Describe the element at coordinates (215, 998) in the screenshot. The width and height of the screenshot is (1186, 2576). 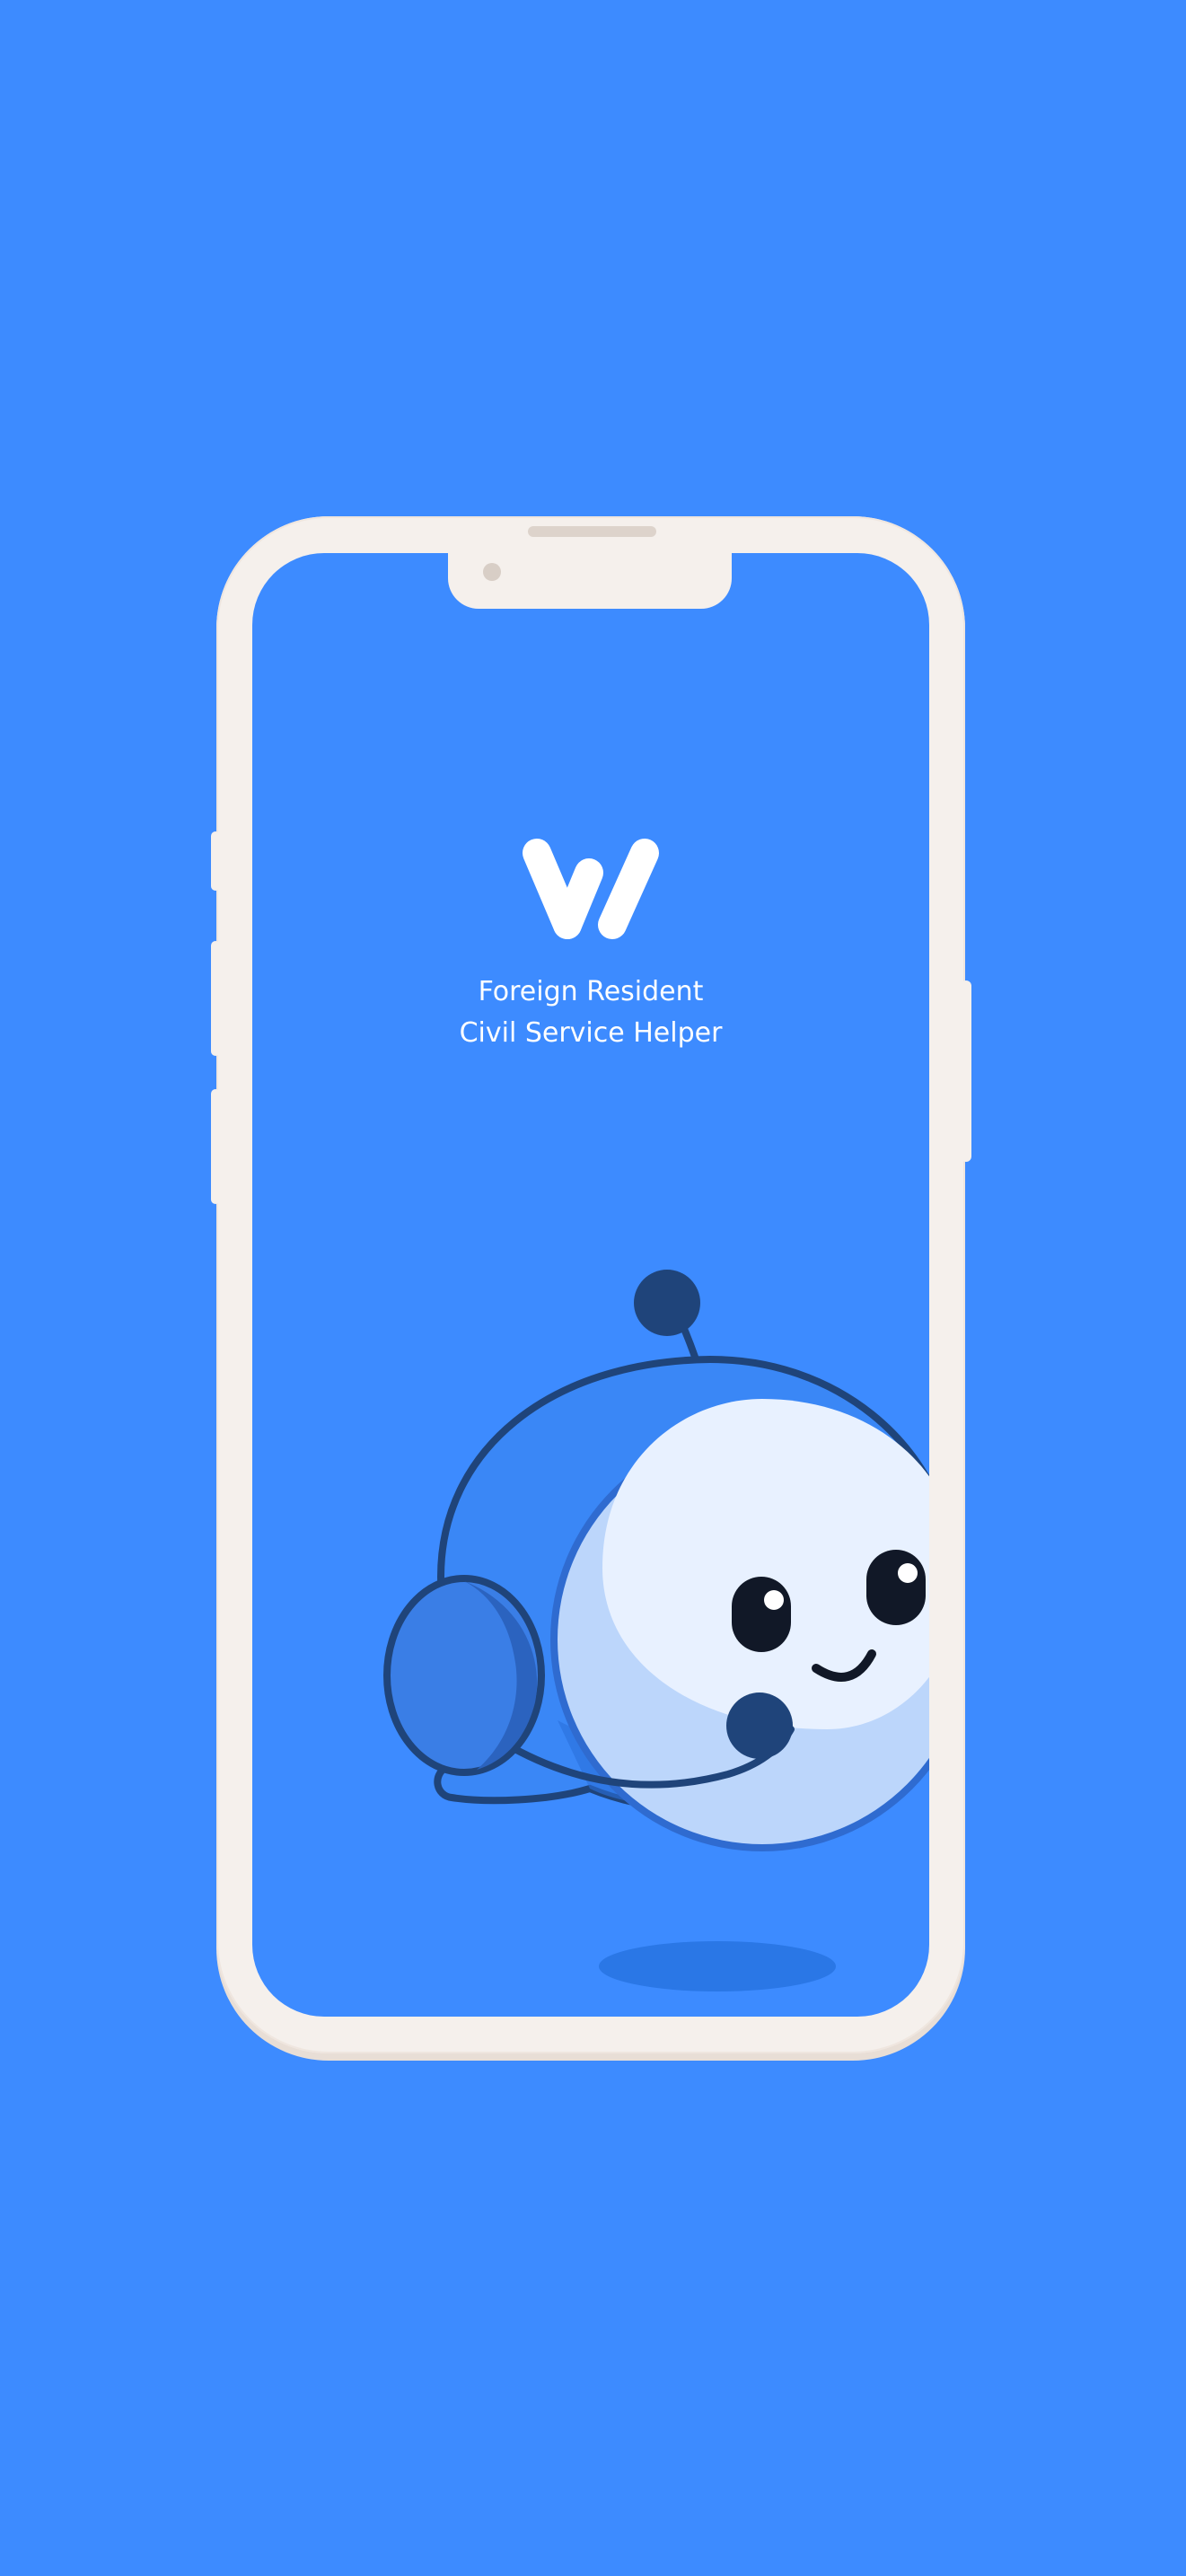
I see `phone-volume-up-button` at that location.